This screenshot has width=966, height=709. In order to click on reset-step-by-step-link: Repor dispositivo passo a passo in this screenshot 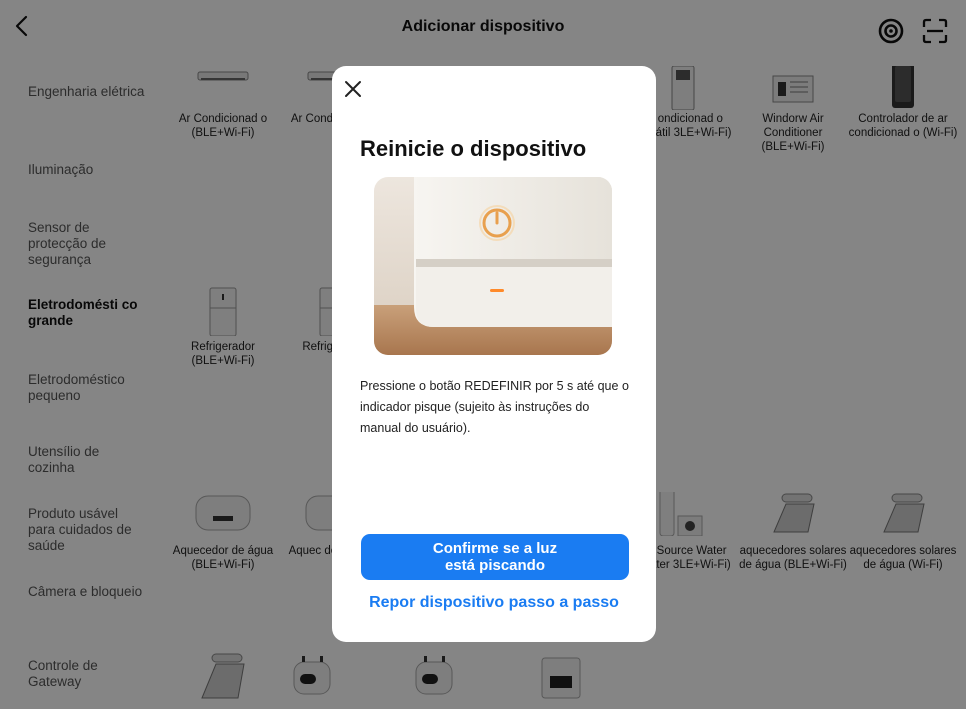, I will do `click(494, 603)`.